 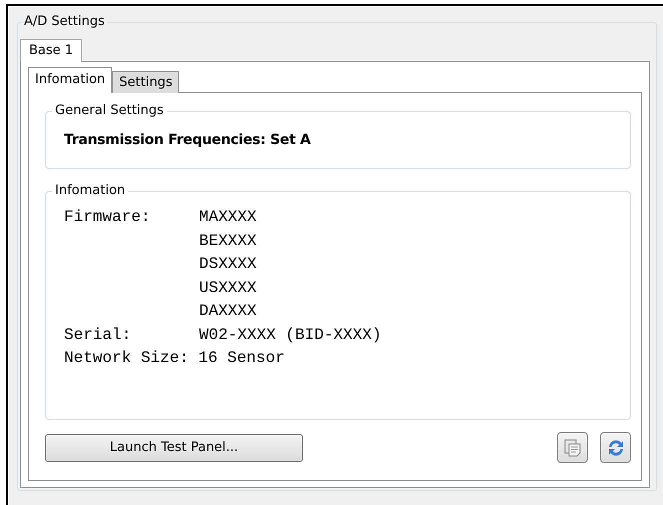 I want to click on firmware-label: Firmware:, so click(x=108, y=217).